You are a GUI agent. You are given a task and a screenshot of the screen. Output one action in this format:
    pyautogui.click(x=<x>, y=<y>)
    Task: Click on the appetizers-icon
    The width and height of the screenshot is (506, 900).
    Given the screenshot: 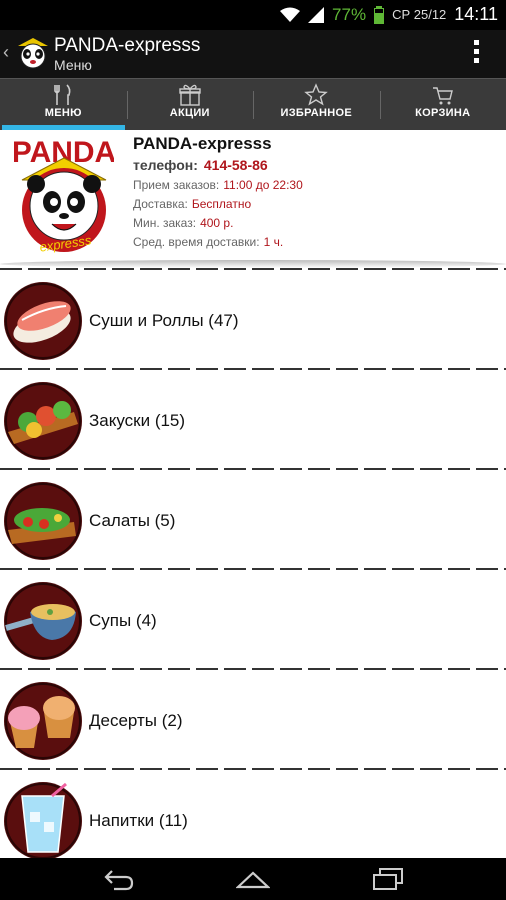 What is the action you would take?
    pyautogui.click(x=43, y=421)
    